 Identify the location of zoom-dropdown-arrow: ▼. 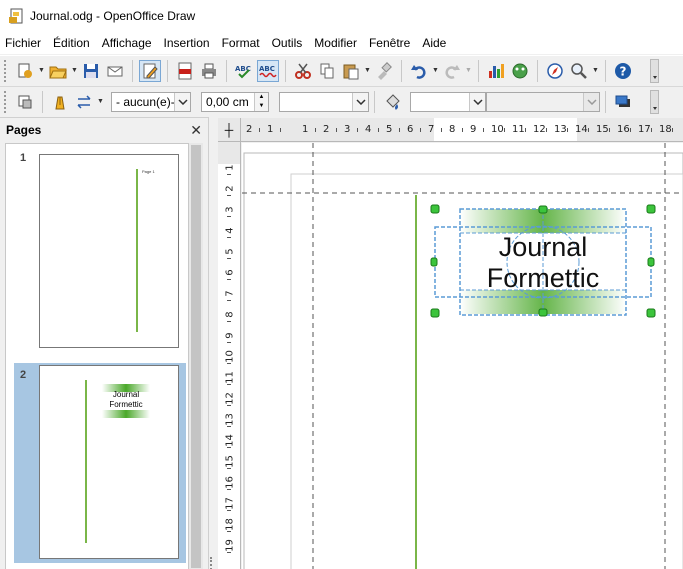
(595, 71).